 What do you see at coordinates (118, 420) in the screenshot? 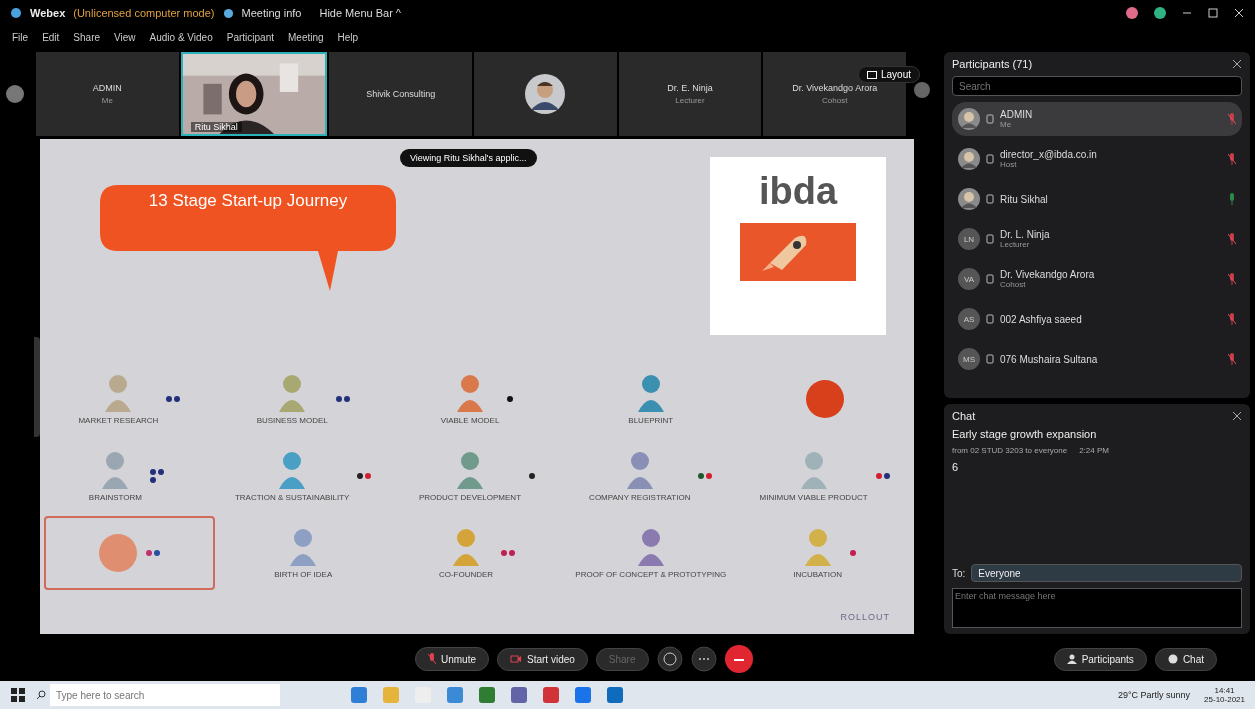
I see `stage-label: MARKET RESEARCH` at bounding box center [118, 420].